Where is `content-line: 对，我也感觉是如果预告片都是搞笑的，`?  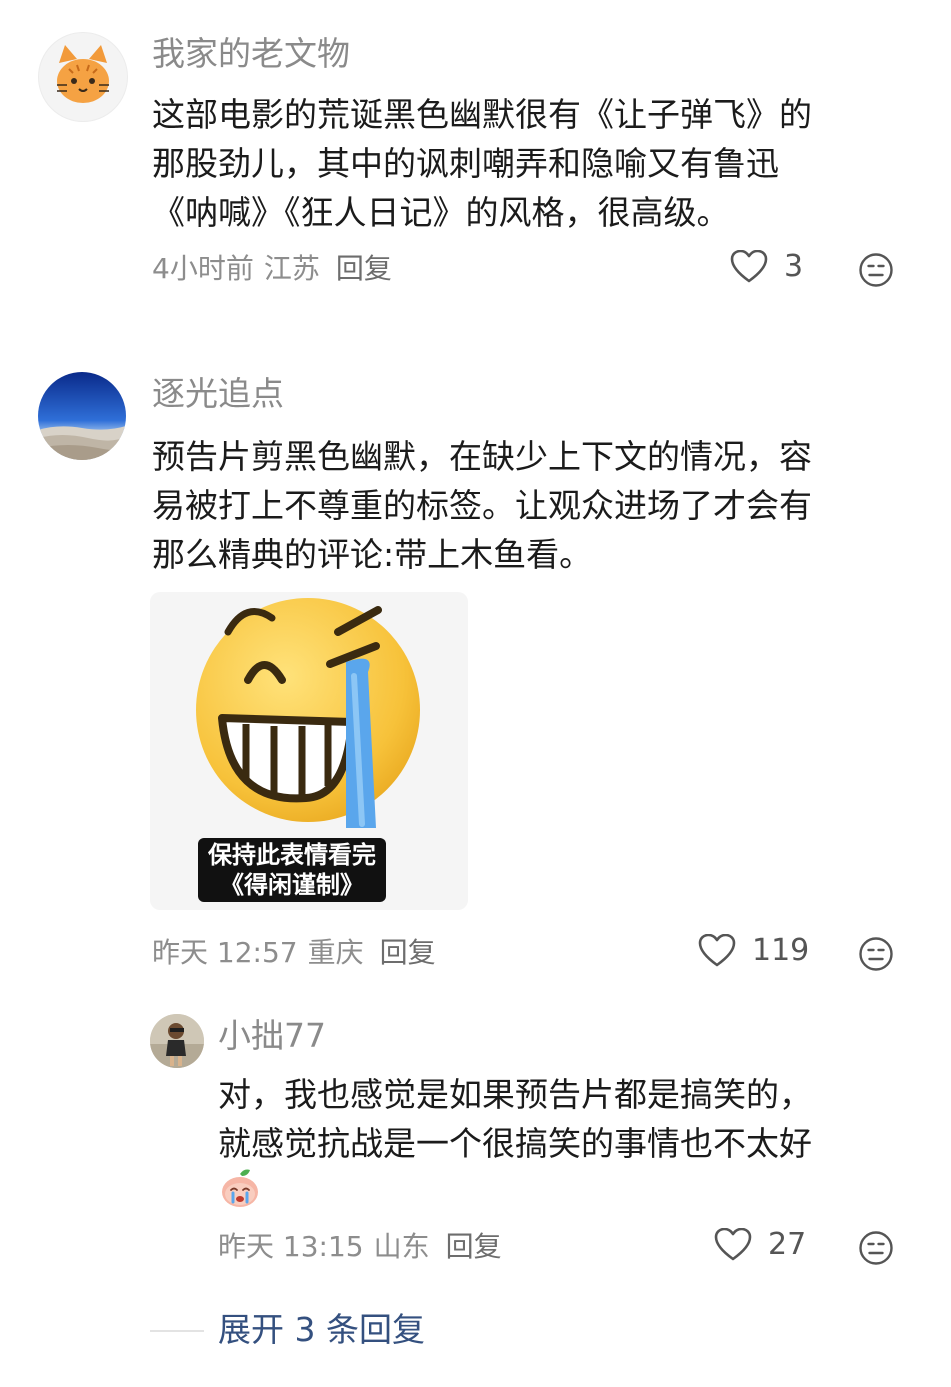 content-line: 对，我也感觉是如果预告片都是搞笑的， is located at coordinates (515, 1094).